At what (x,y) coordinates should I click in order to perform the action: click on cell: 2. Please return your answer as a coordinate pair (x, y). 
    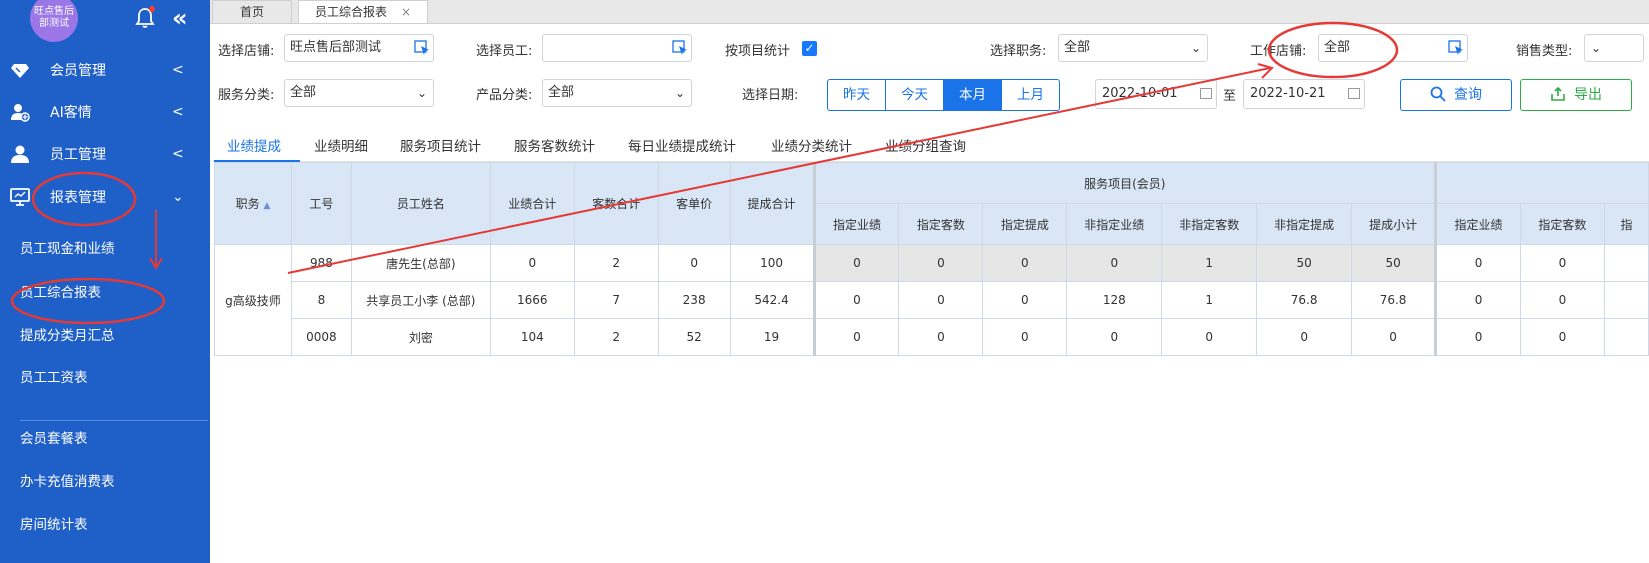
    Looking at the image, I should click on (616, 263).